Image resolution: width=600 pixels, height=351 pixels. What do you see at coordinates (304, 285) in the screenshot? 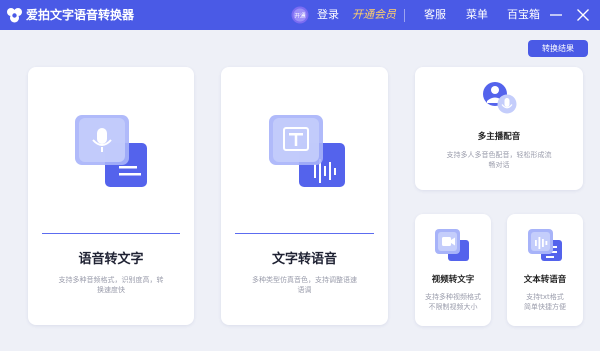
I see `text-to-speech-desc: 多种类型仿真音色，支持调整语速 语调` at bounding box center [304, 285].